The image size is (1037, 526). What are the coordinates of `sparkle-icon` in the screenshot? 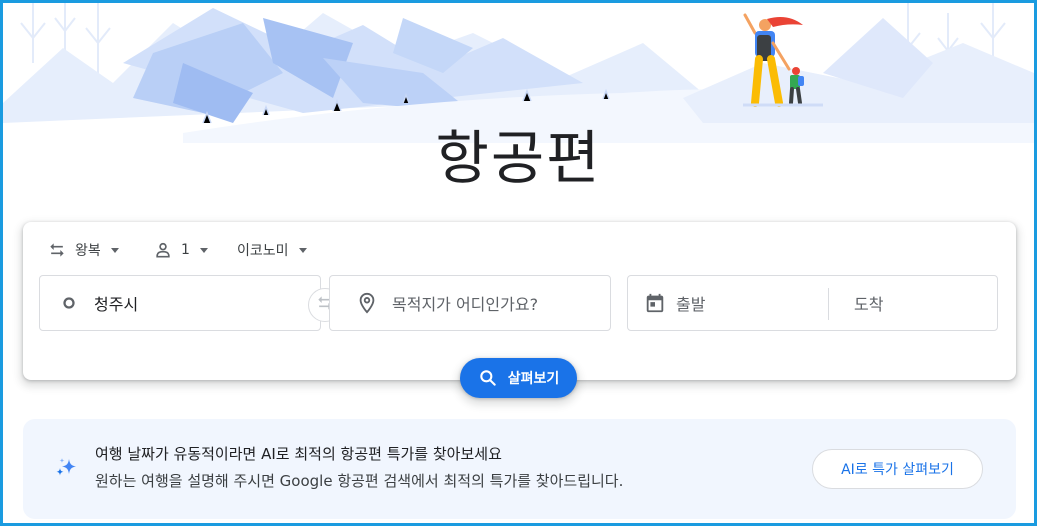 It's located at (66, 468).